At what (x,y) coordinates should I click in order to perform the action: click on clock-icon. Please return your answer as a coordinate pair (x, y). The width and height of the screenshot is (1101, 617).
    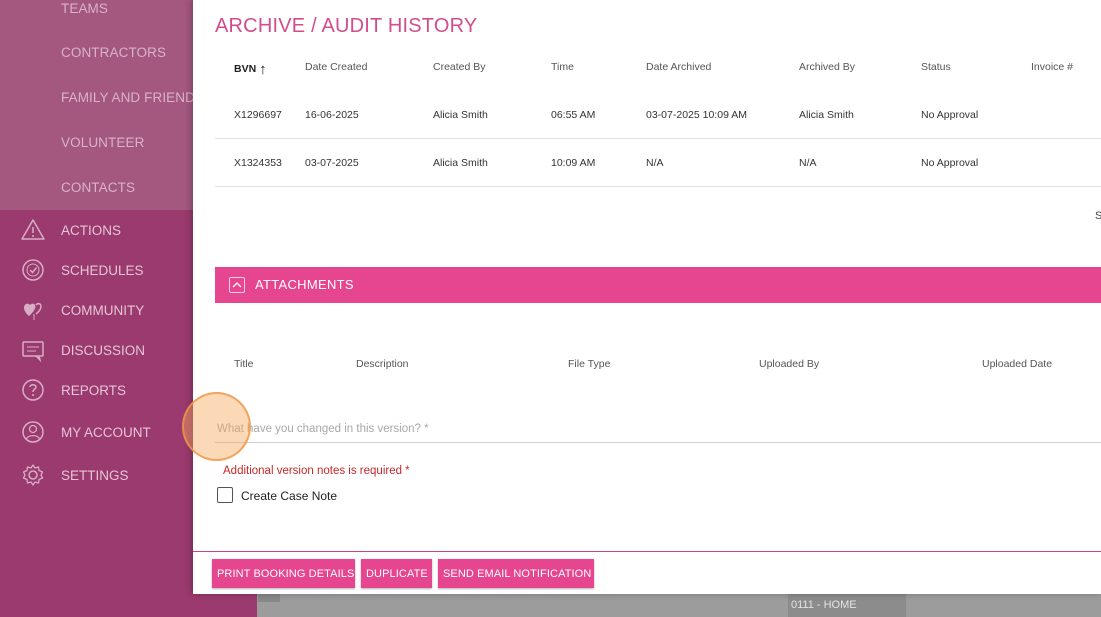
    Looking at the image, I should click on (33, 270).